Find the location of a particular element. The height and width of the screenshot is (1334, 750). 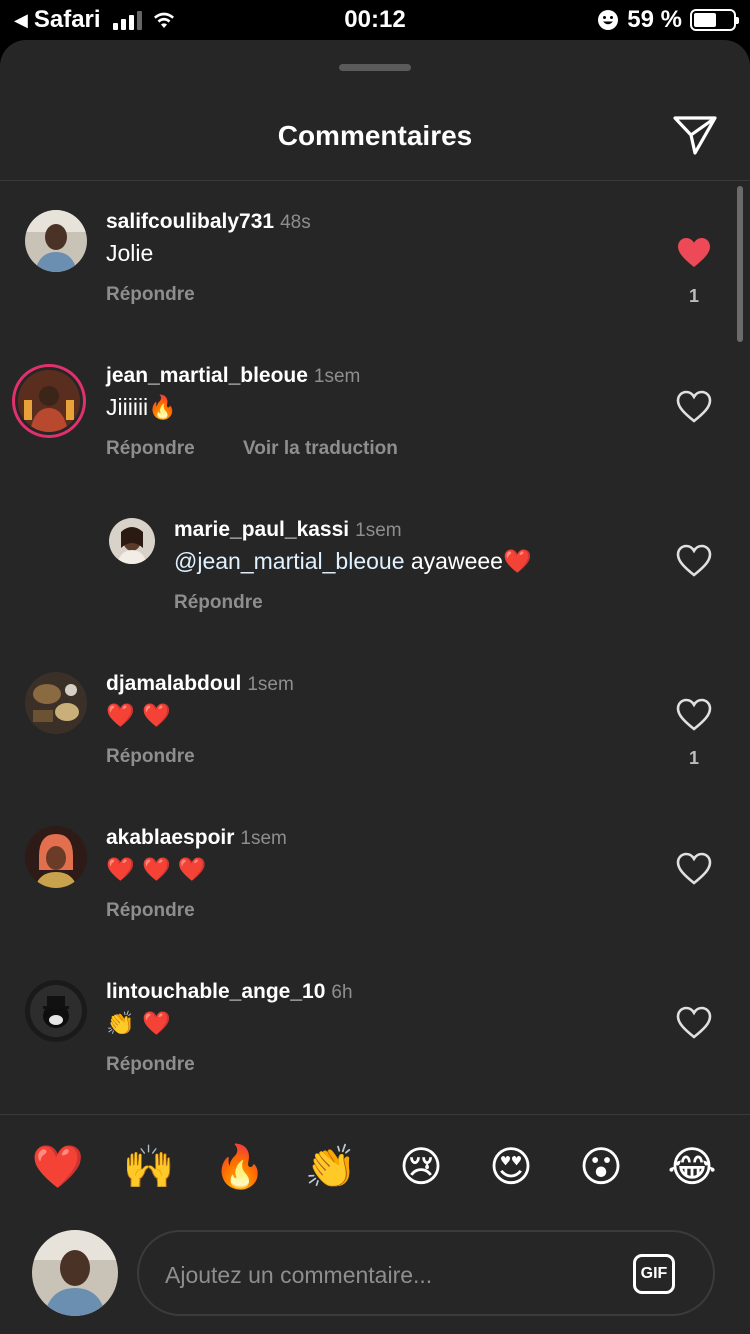

comment-input is located at coordinates (385, 1275).